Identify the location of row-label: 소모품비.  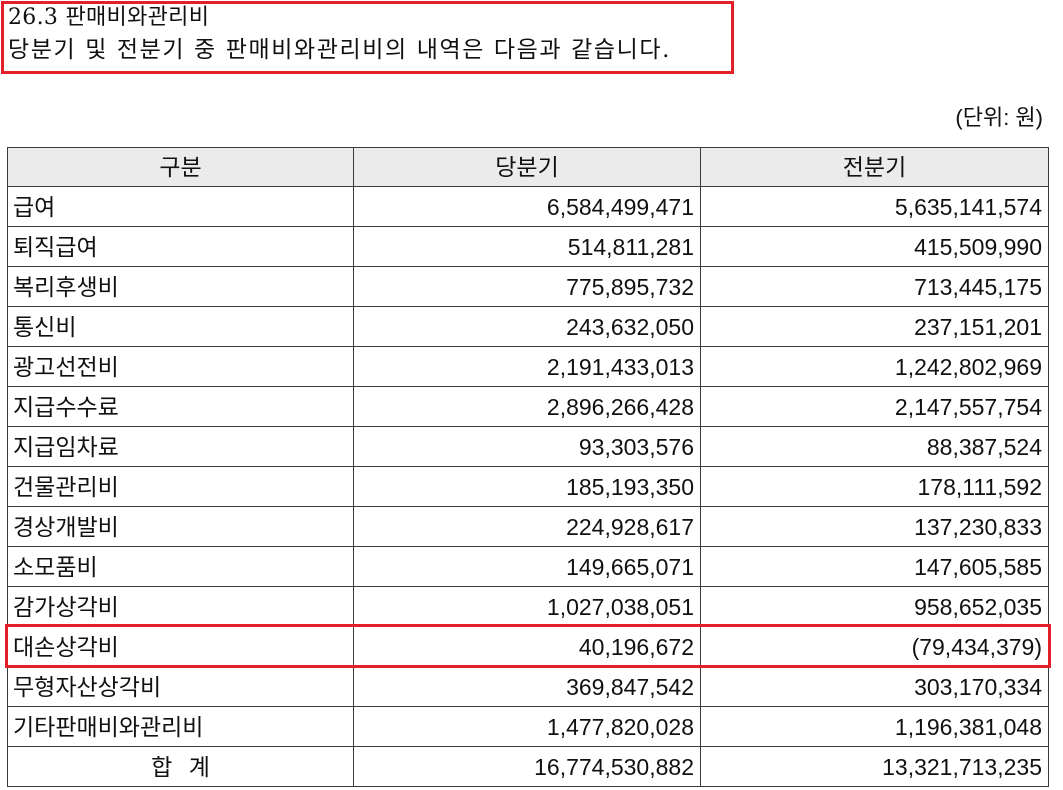
(180, 566).